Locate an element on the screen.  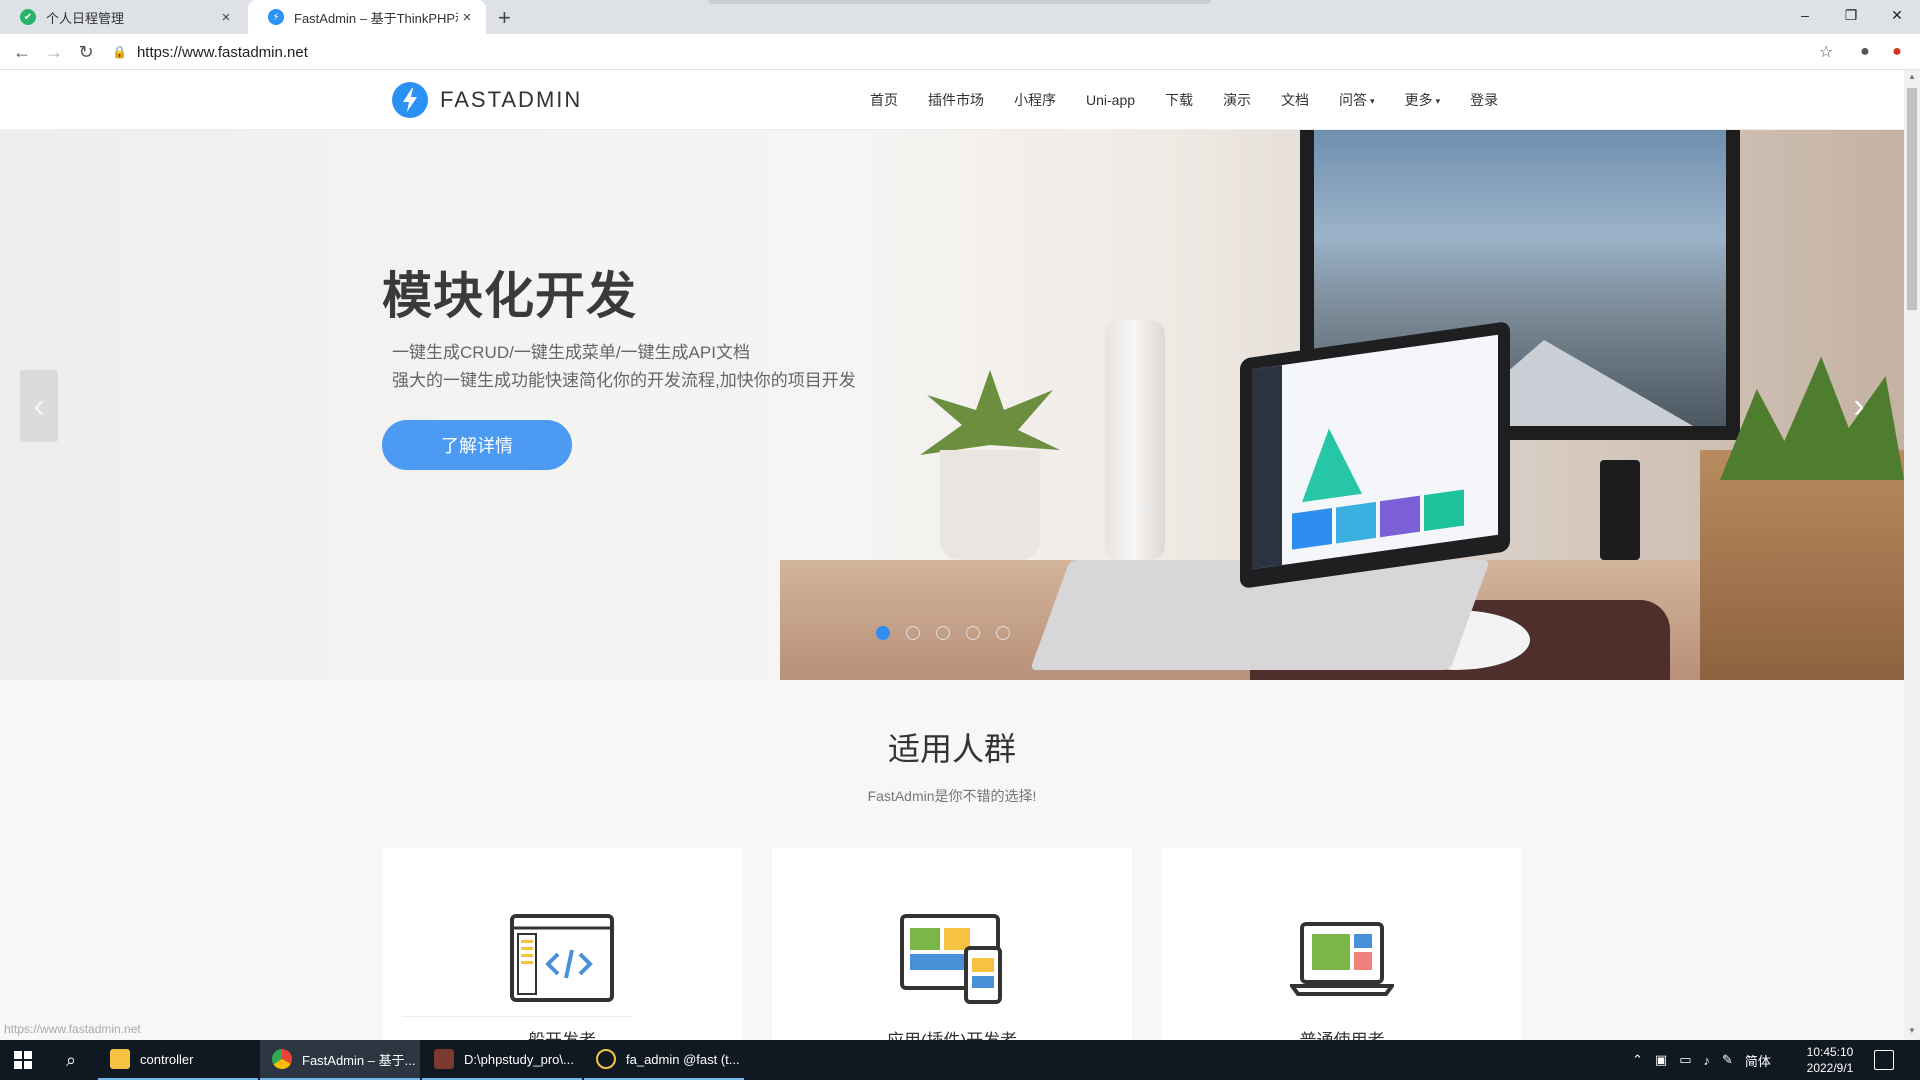
profile-icon: ● is located at coordinates (1865, 52).